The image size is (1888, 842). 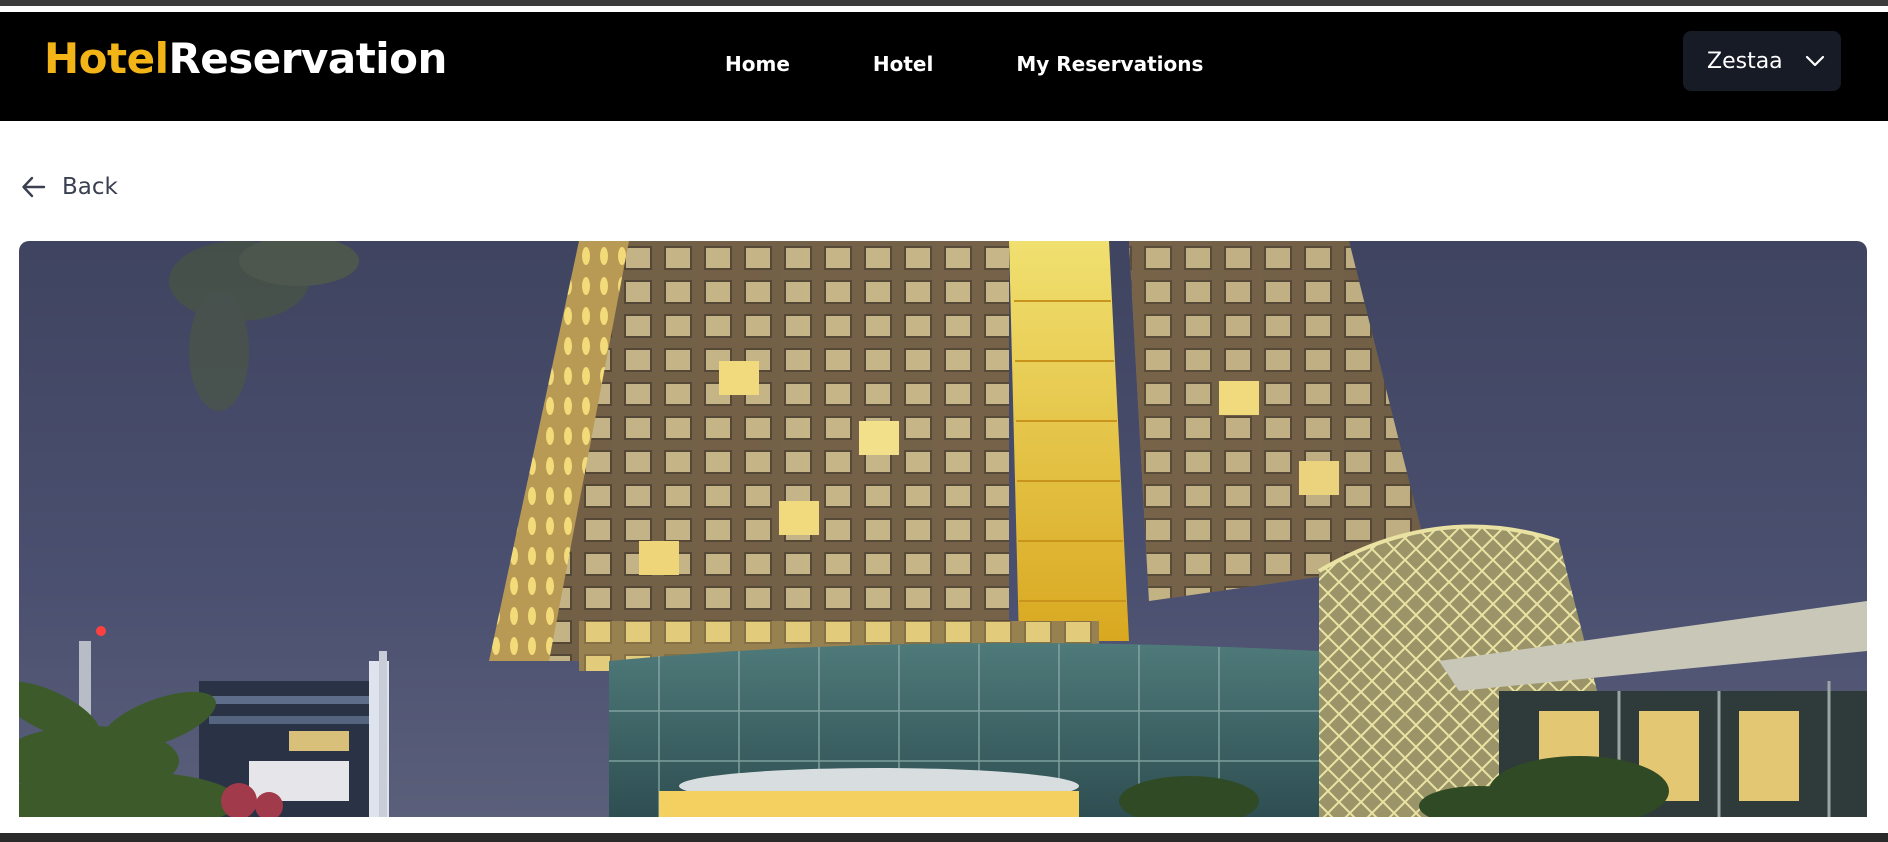 I want to click on back-button: Back, so click(x=69, y=187).